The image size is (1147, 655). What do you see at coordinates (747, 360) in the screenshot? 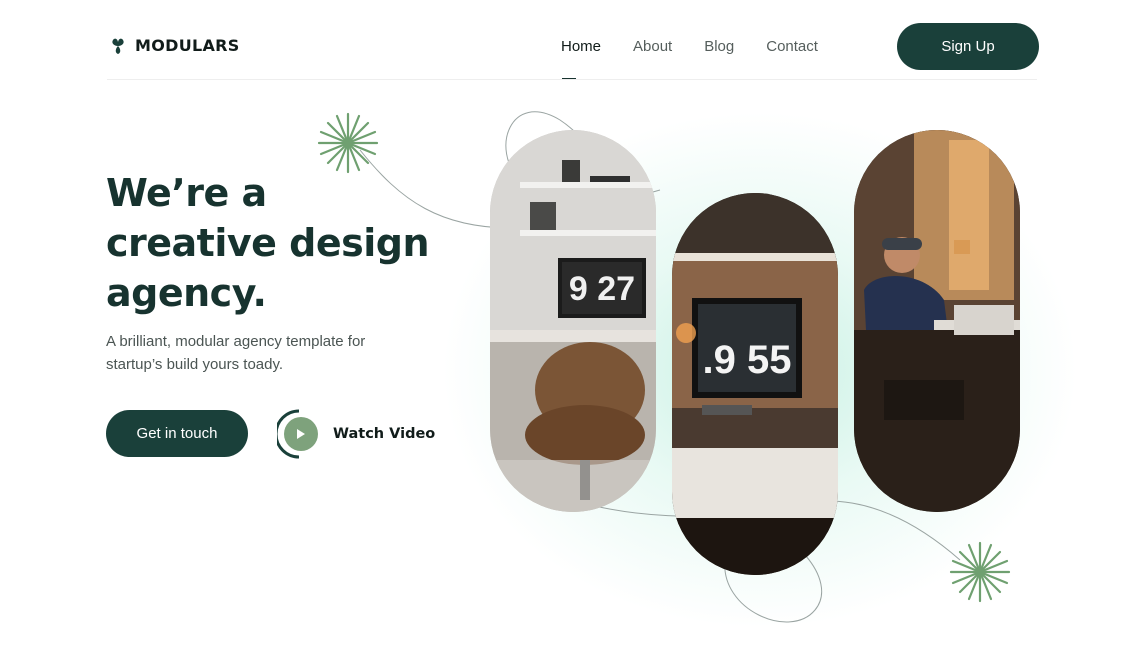
I see `clock-display: .9 55` at bounding box center [747, 360].